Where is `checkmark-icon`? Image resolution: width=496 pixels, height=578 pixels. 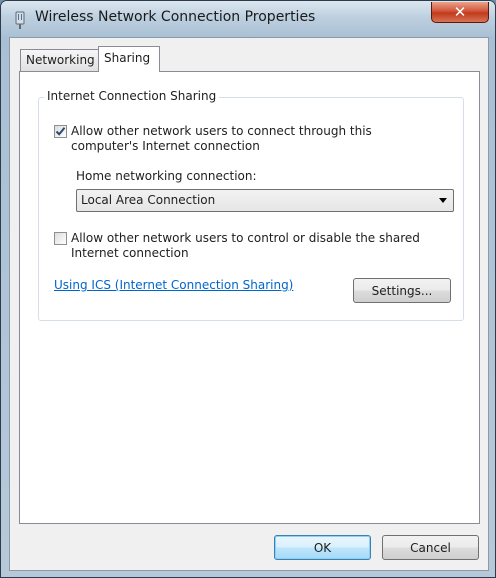
checkmark-icon is located at coordinates (60, 131).